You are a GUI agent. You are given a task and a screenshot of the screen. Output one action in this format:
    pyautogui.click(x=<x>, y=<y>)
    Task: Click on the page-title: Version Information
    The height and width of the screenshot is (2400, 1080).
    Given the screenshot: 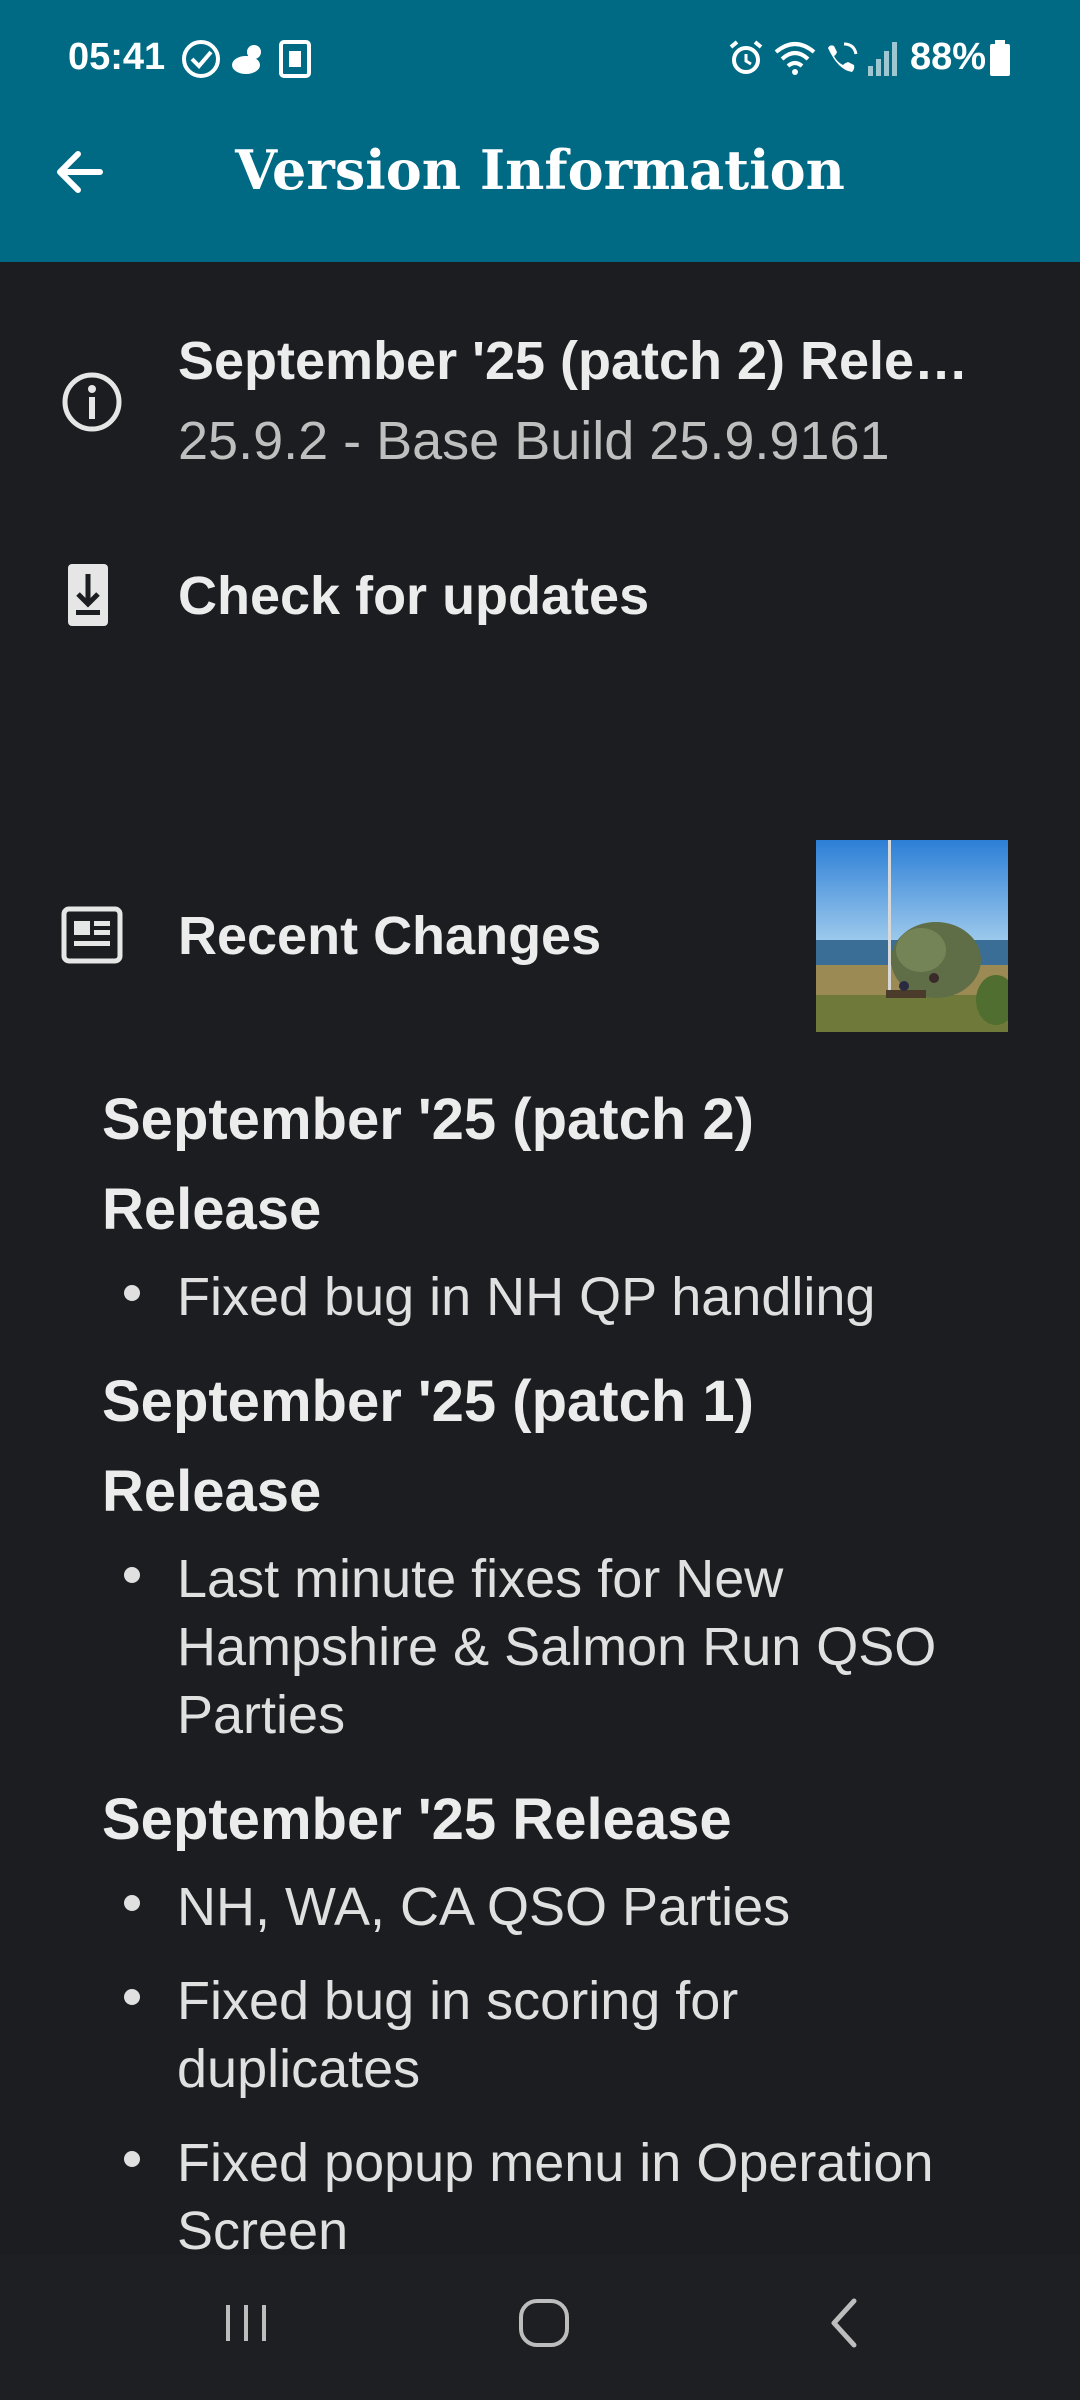 What is the action you would take?
    pyautogui.click(x=540, y=170)
    